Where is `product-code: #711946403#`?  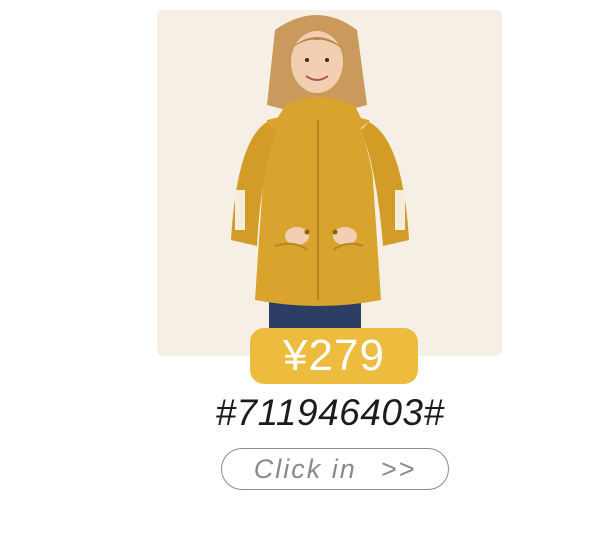 product-code: #711946403# is located at coordinates (330, 412).